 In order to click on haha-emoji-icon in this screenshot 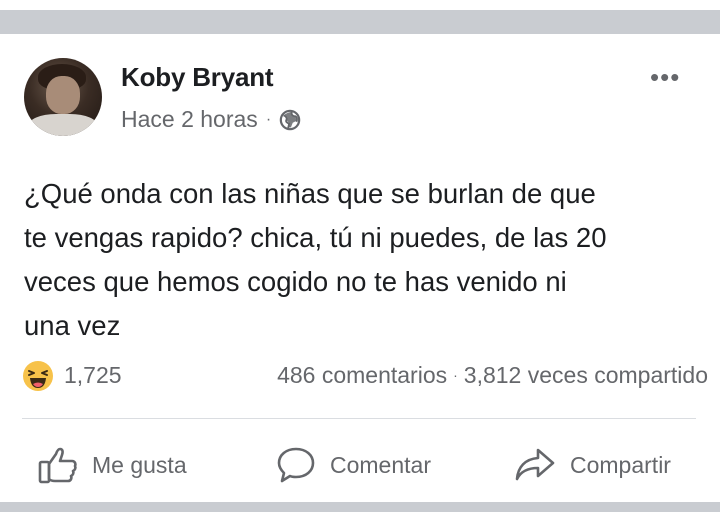, I will do `click(38, 376)`.